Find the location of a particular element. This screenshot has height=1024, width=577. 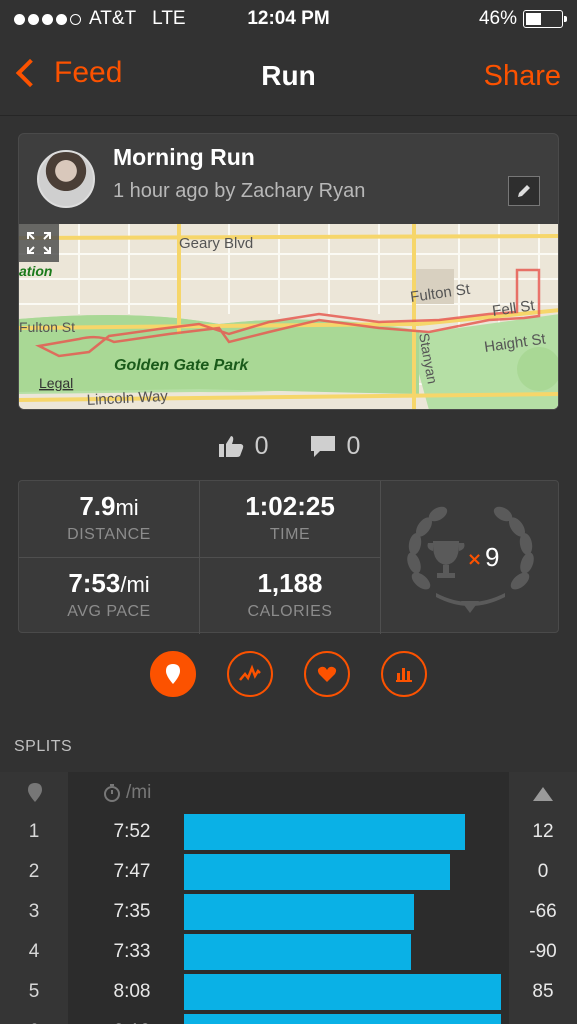

achievement-multiplier: × is located at coordinates (474, 559).